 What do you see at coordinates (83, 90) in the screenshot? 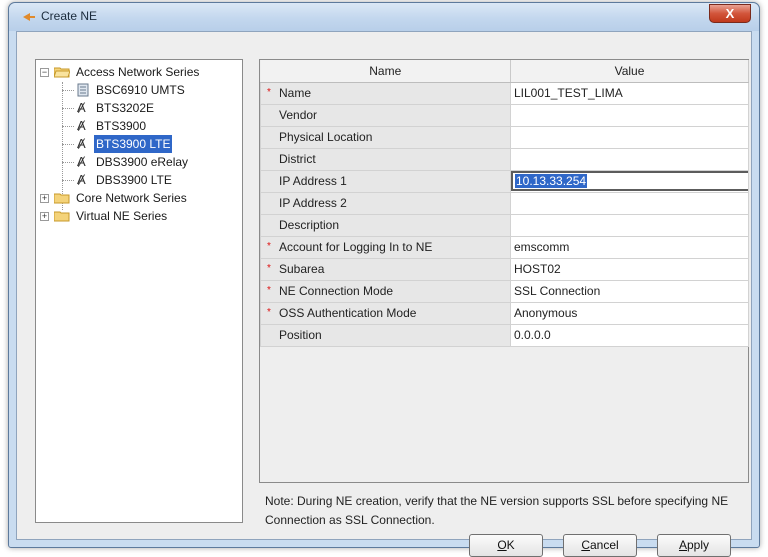
I see `nodeb-icon` at bounding box center [83, 90].